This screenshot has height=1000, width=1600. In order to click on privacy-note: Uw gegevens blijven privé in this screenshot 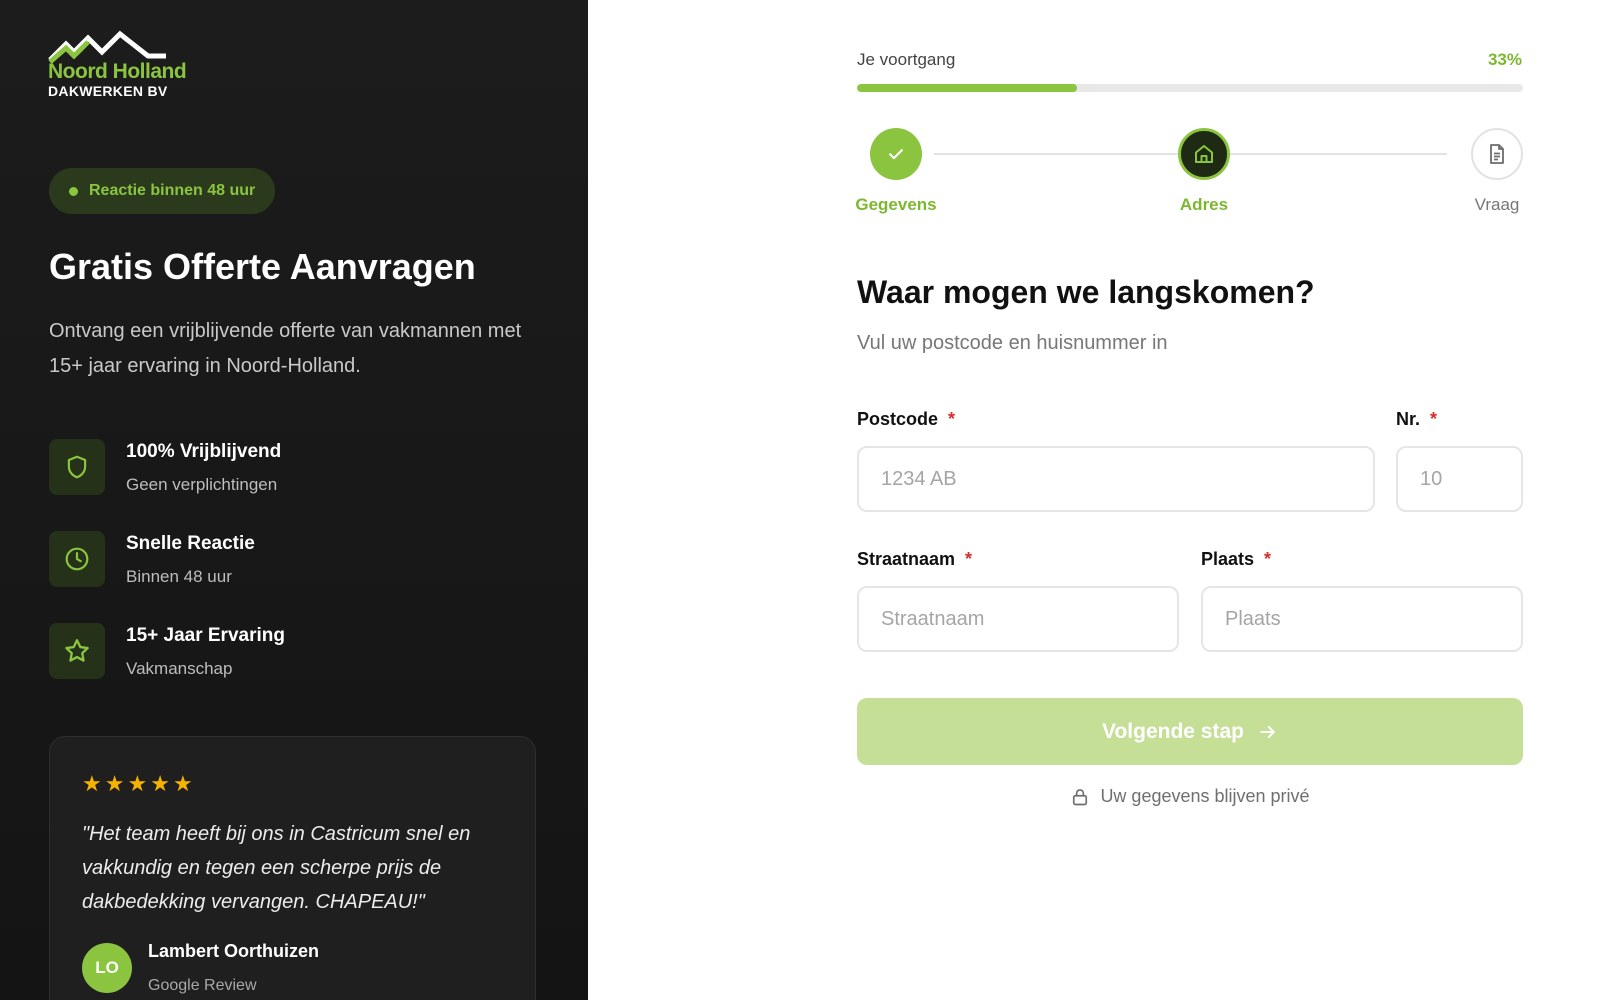, I will do `click(1190, 796)`.